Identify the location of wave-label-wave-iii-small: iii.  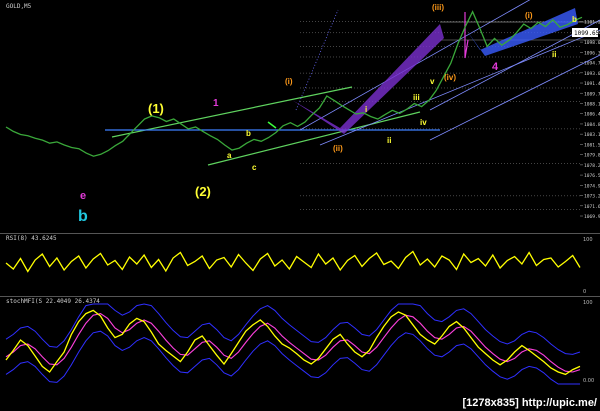
(416, 97).